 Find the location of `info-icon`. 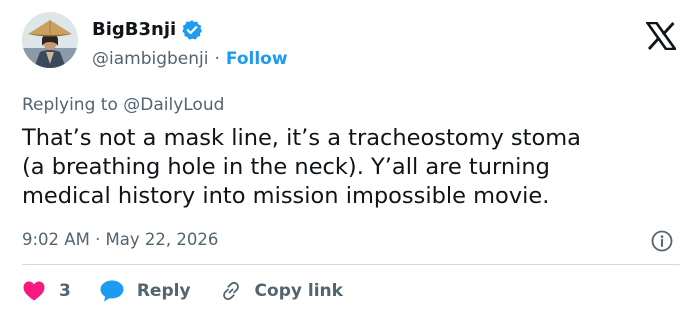

info-icon is located at coordinates (662, 241).